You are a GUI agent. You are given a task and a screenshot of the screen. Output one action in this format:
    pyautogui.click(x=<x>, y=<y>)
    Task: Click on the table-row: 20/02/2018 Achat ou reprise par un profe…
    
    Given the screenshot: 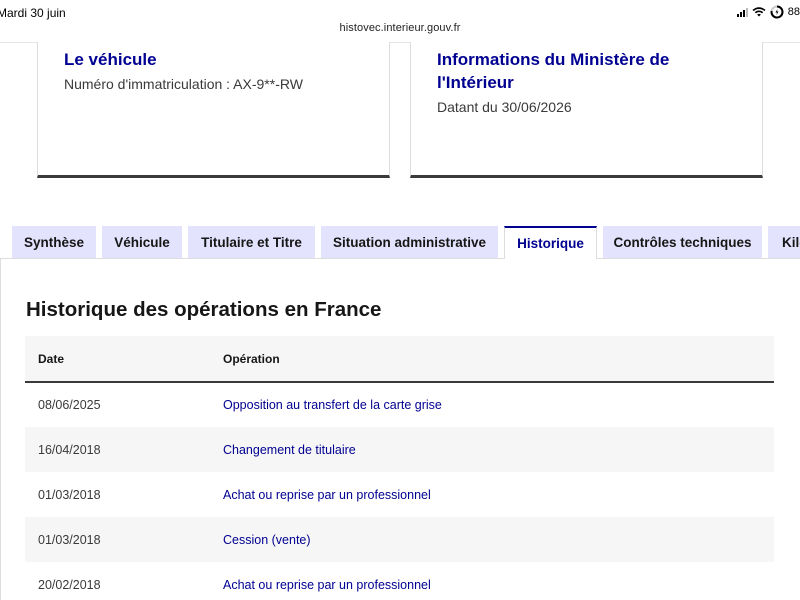 What is the action you would take?
    pyautogui.click(x=399, y=581)
    